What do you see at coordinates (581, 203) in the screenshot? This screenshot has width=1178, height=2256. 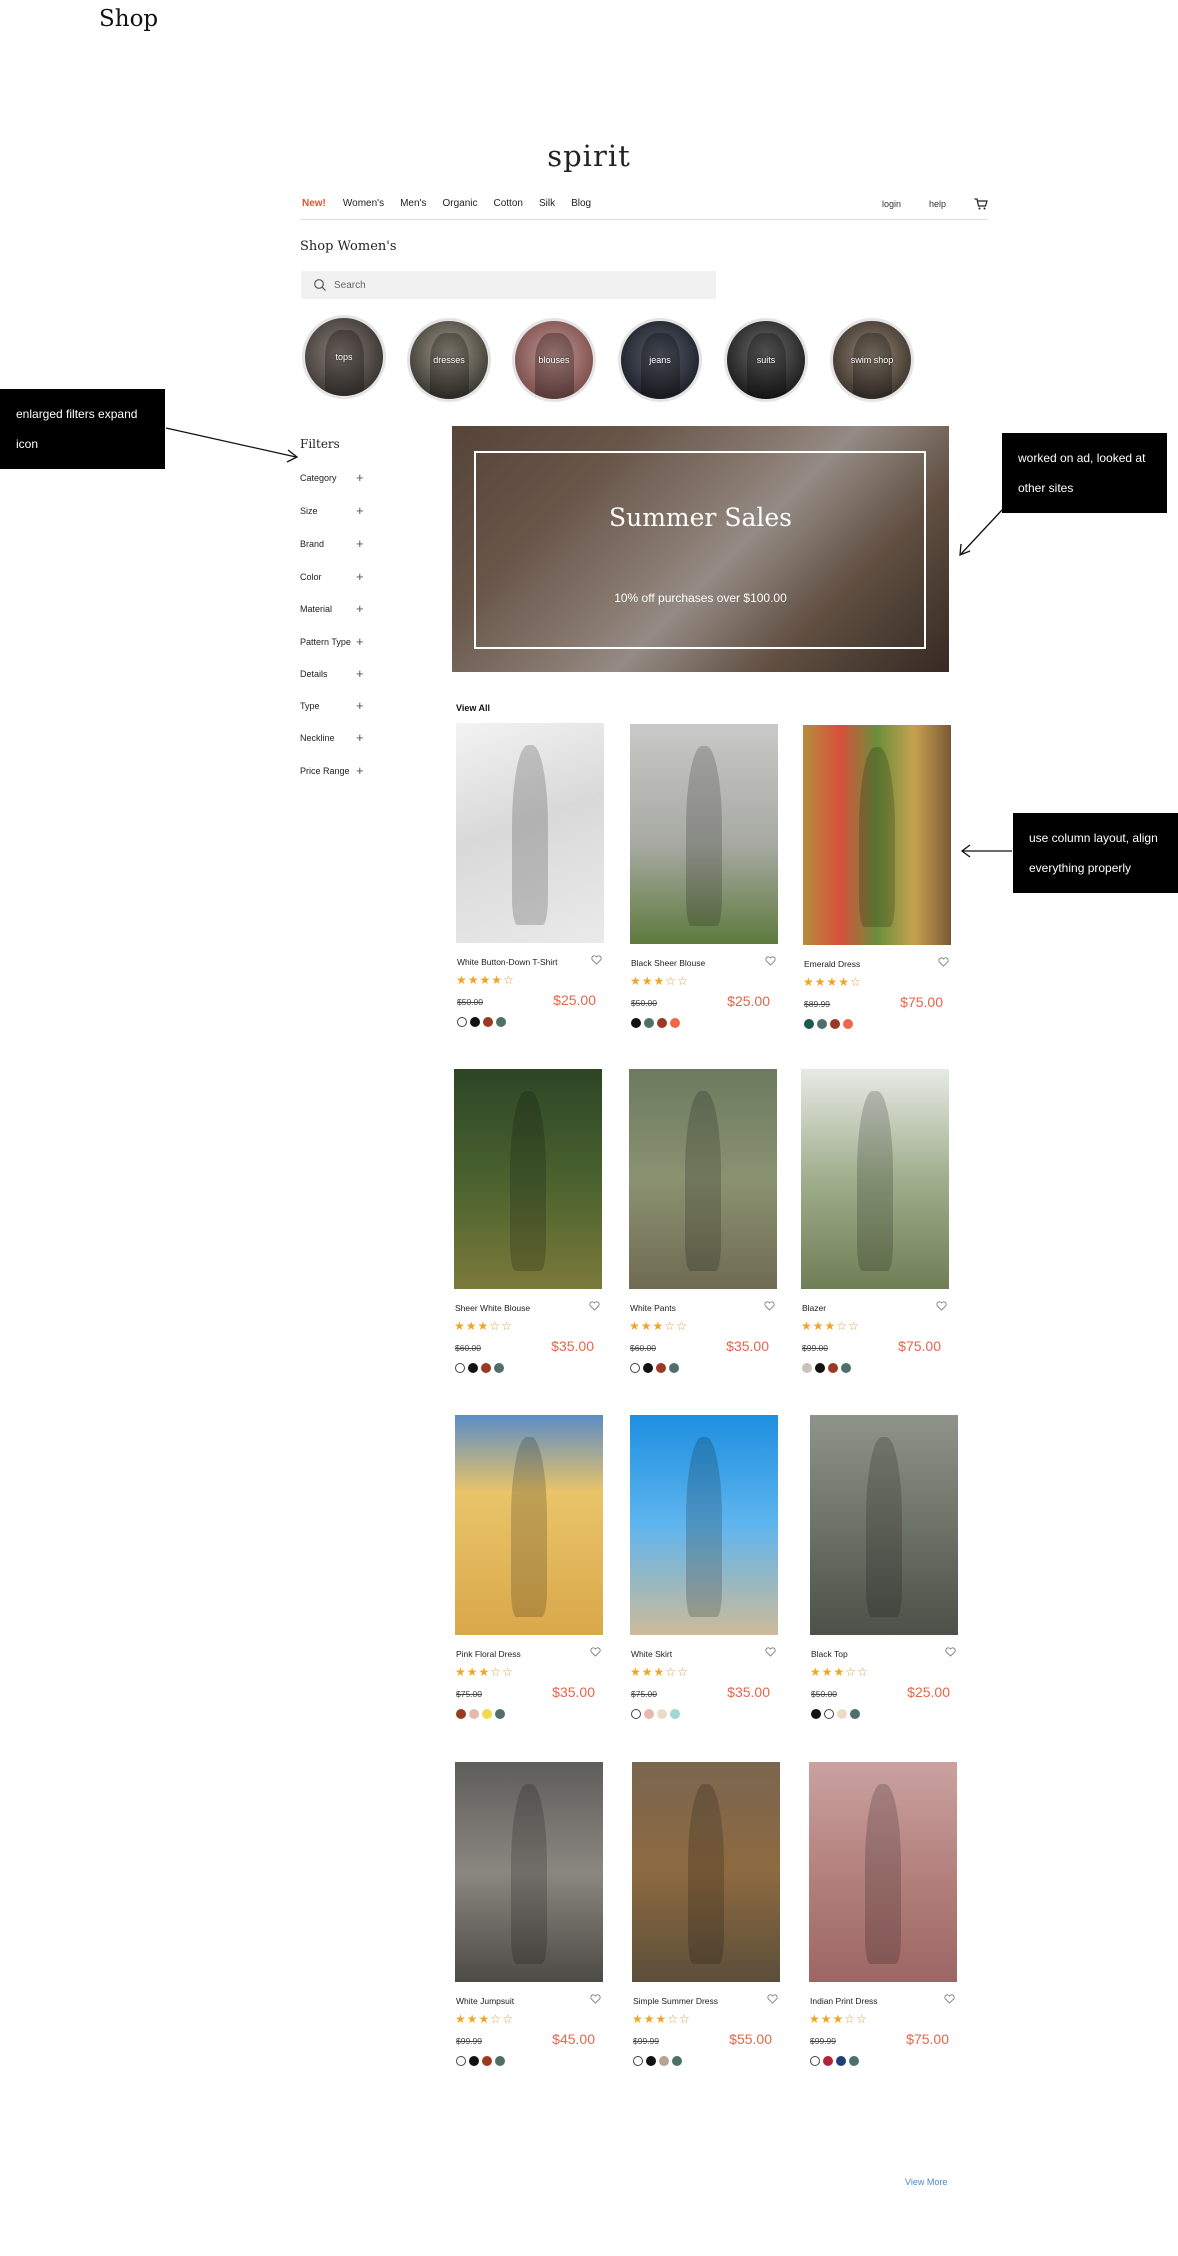 I see `nav-link-blog: Blog` at bounding box center [581, 203].